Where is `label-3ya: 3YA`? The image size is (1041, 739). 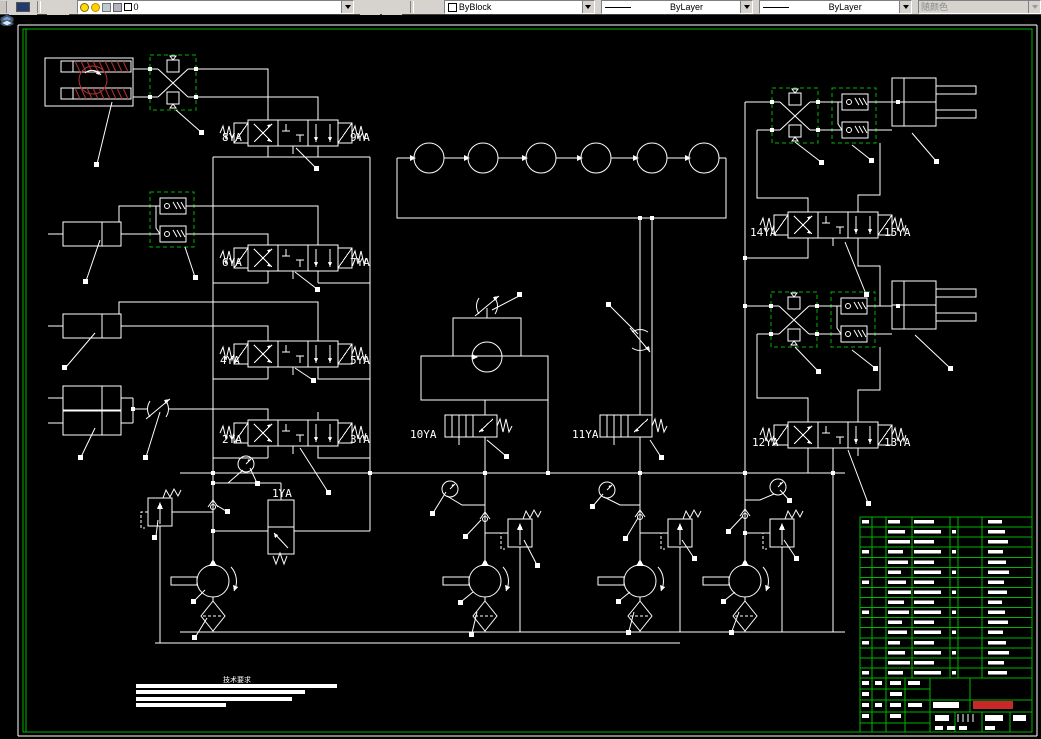 label-3ya: 3YA is located at coordinates (360, 439).